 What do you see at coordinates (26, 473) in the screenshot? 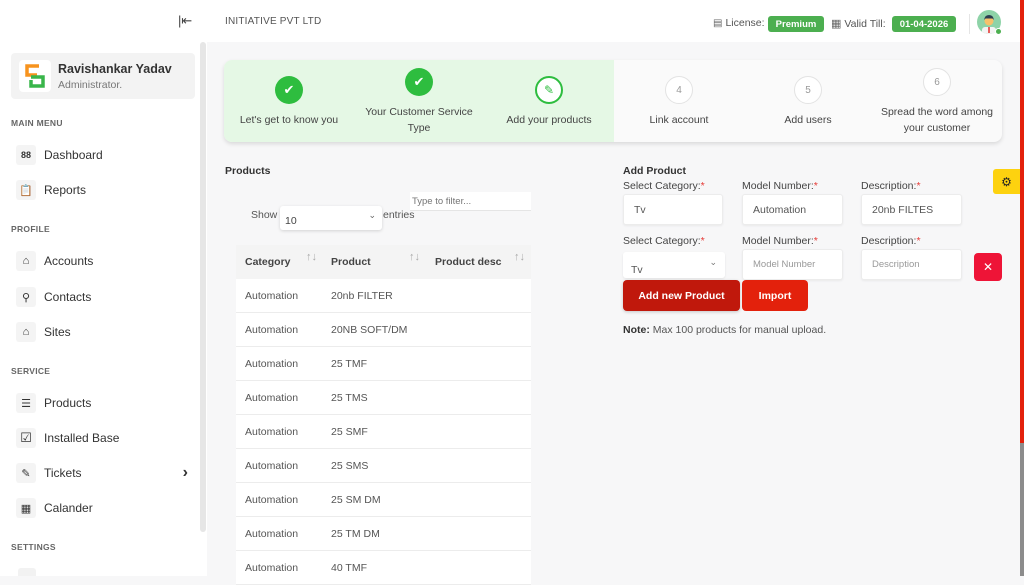
I see `ticket-icon: ✎` at bounding box center [26, 473].